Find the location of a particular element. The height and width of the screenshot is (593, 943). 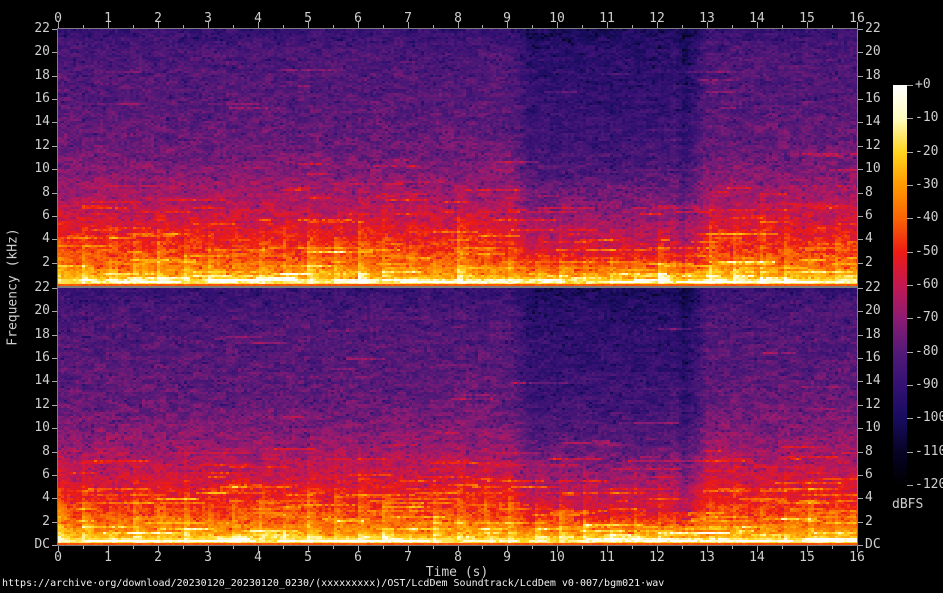

x-tick-label: 7 is located at coordinates (408, 18).